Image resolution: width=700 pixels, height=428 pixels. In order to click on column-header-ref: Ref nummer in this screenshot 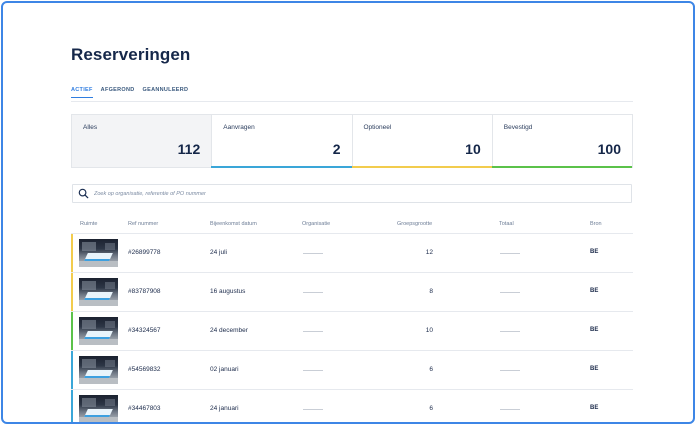, I will do `click(143, 224)`.